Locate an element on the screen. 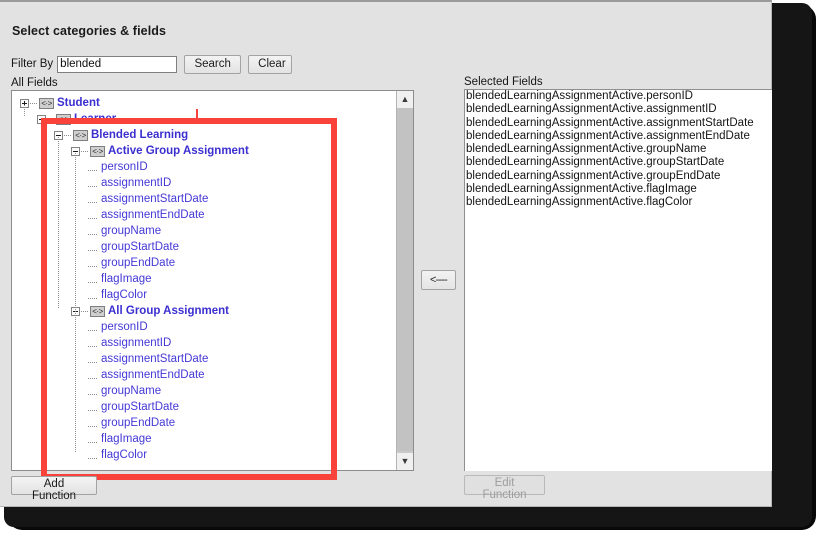 This screenshot has width=827, height=547. dialog-title: Select categories & fields is located at coordinates (89, 31).